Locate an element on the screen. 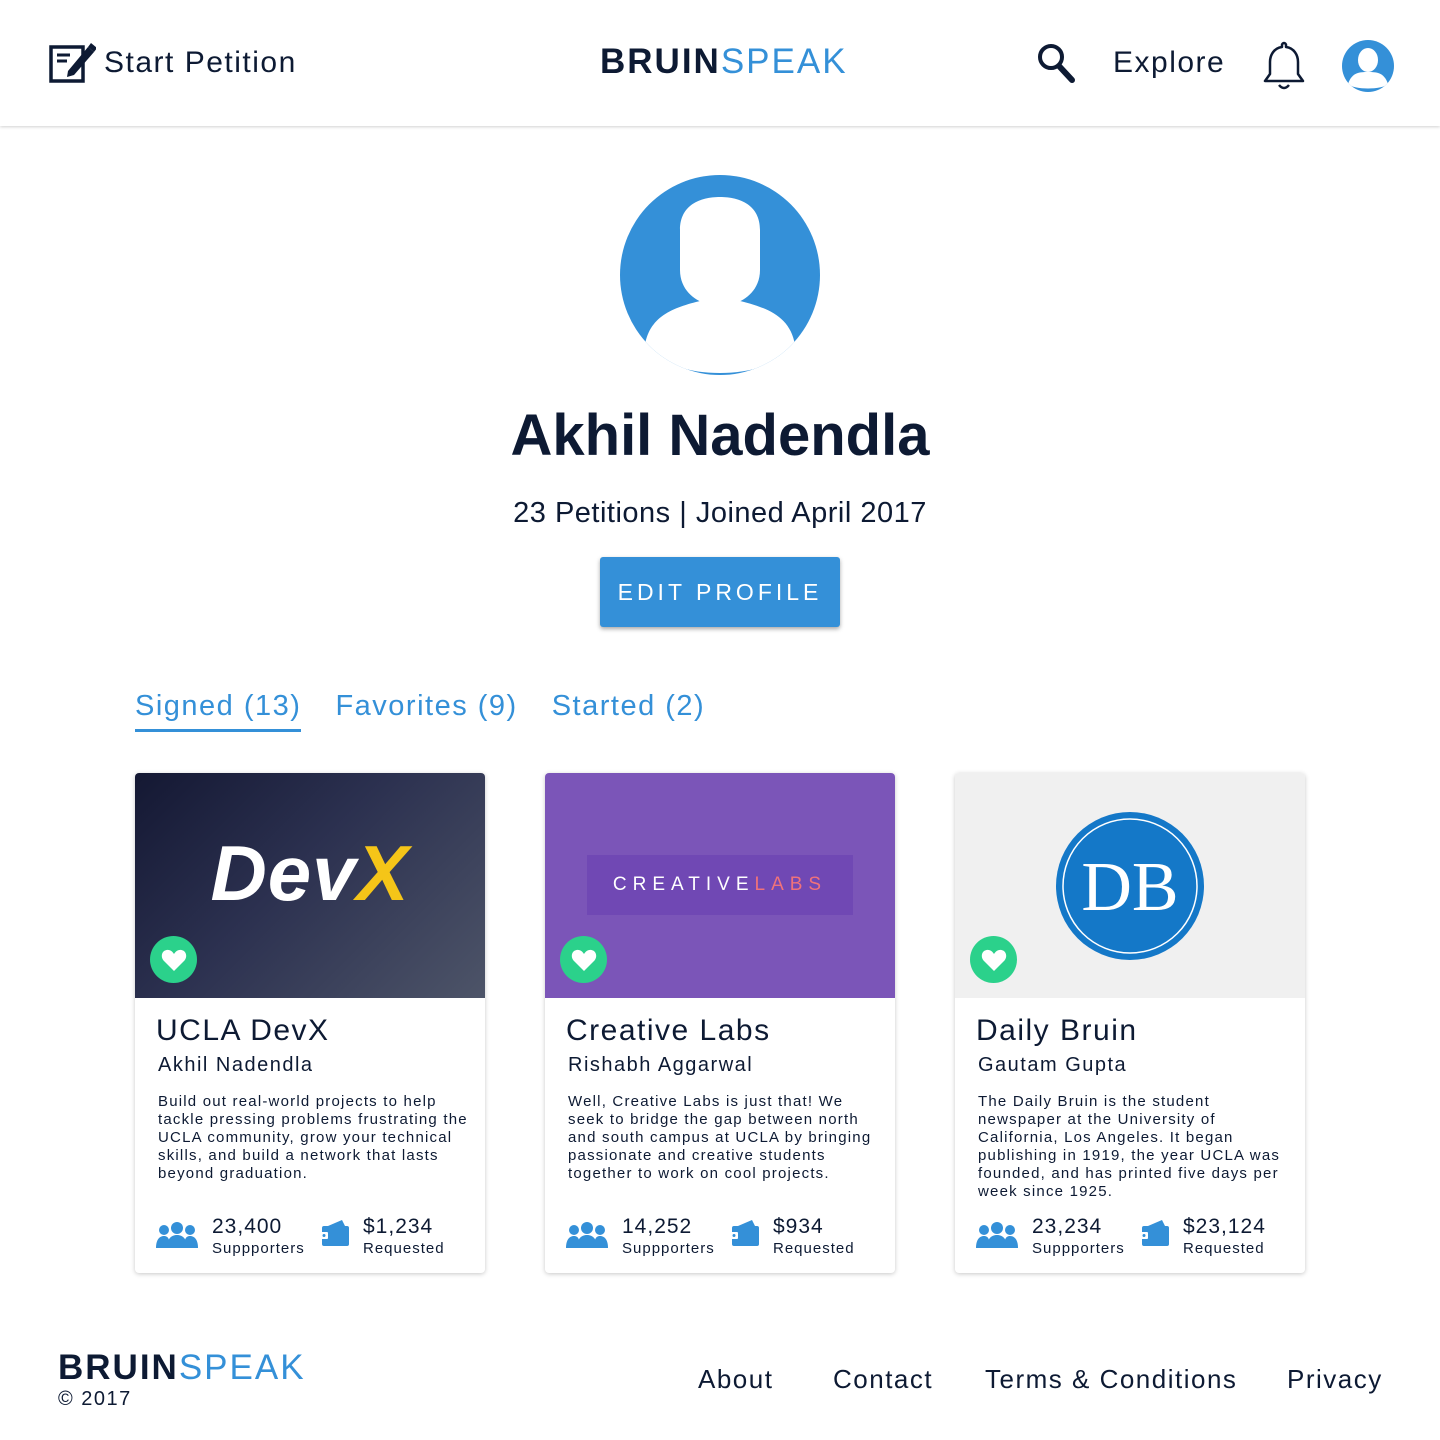 Image resolution: width=1440 pixels, height=1440 pixels. footer-link-contact: Contact is located at coordinates (883, 1379).